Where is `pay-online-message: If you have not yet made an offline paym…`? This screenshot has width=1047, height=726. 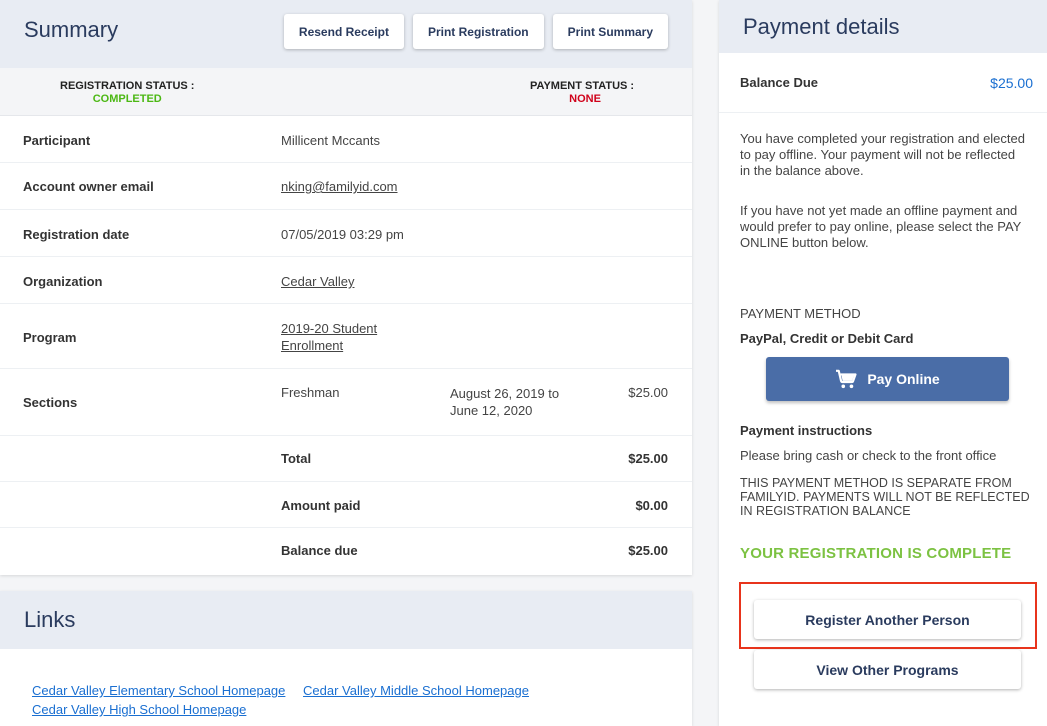 pay-online-message: If you have not yet made an offline paym… is located at coordinates (881, 226).